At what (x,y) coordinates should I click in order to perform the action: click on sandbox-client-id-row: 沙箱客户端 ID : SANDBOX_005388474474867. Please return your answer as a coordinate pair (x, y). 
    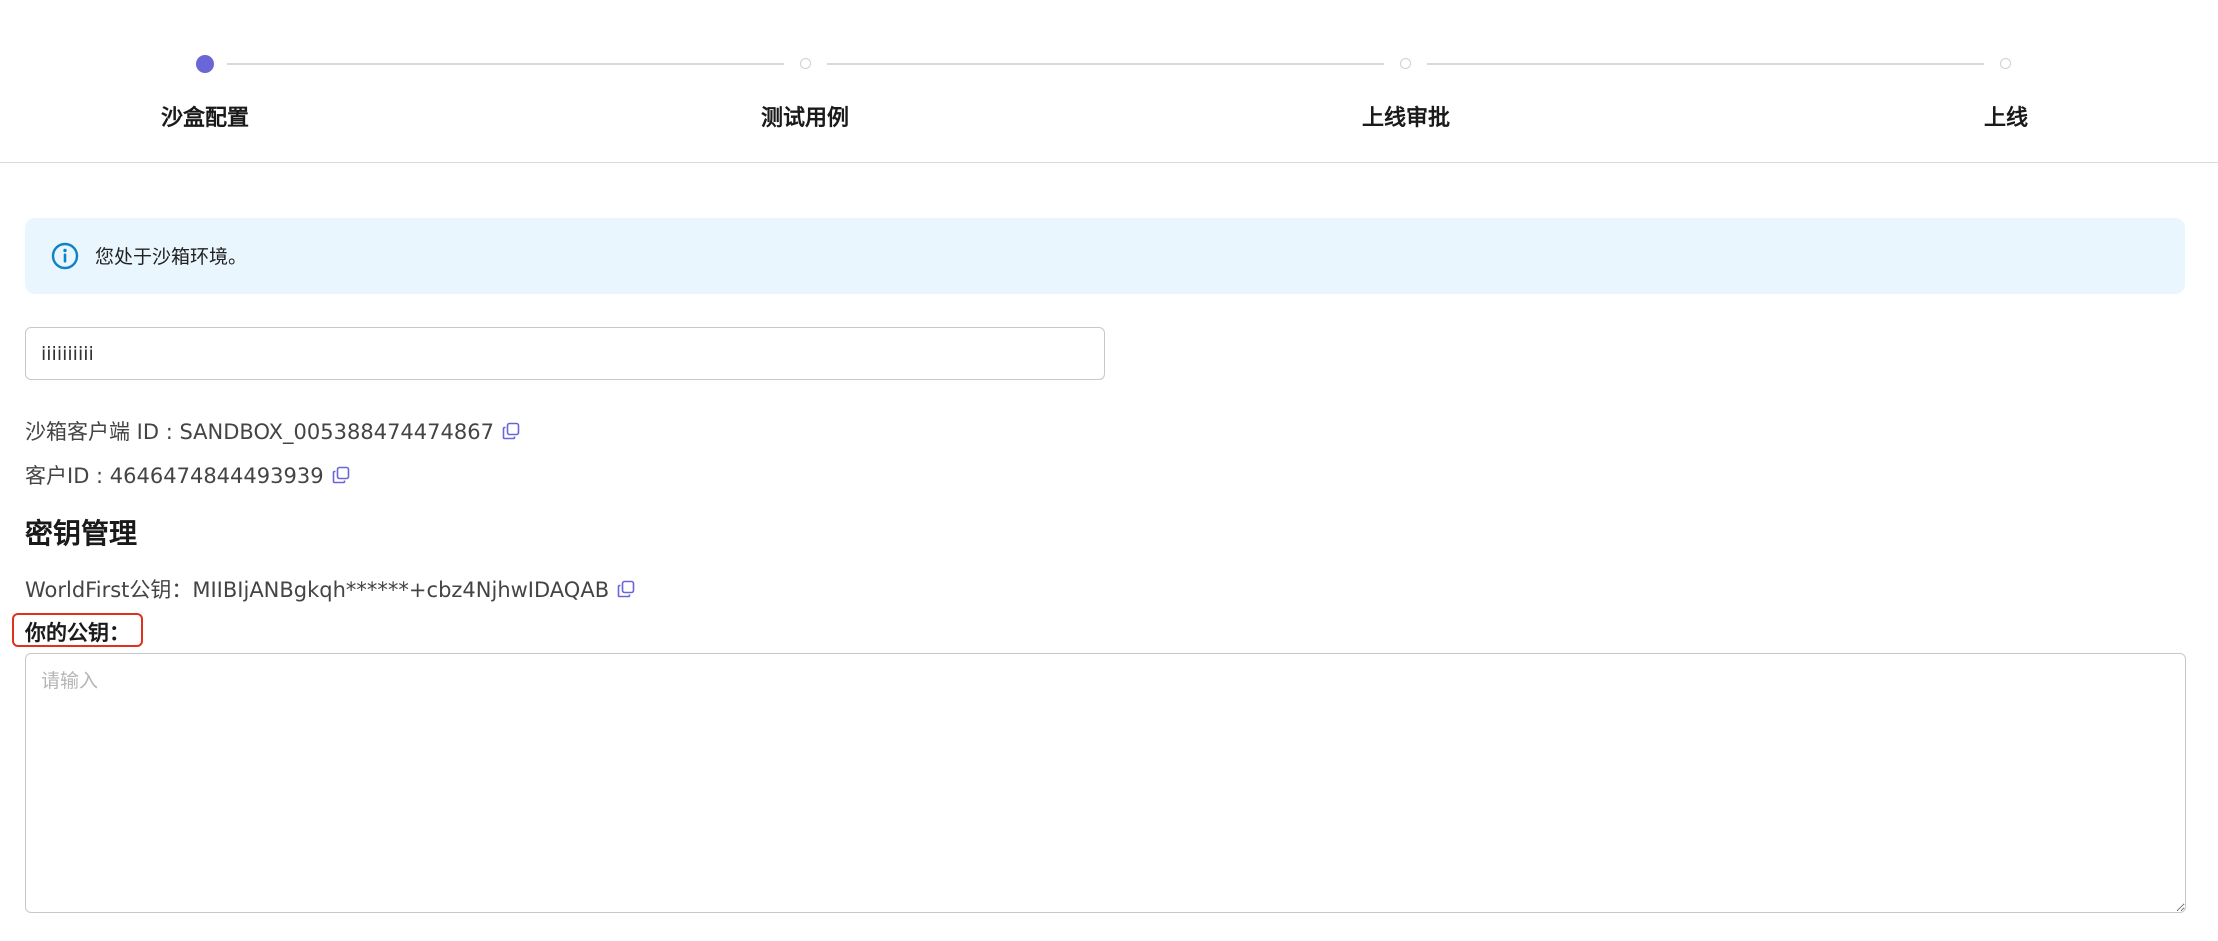
    Looking at the image, I should click on (272, 431).